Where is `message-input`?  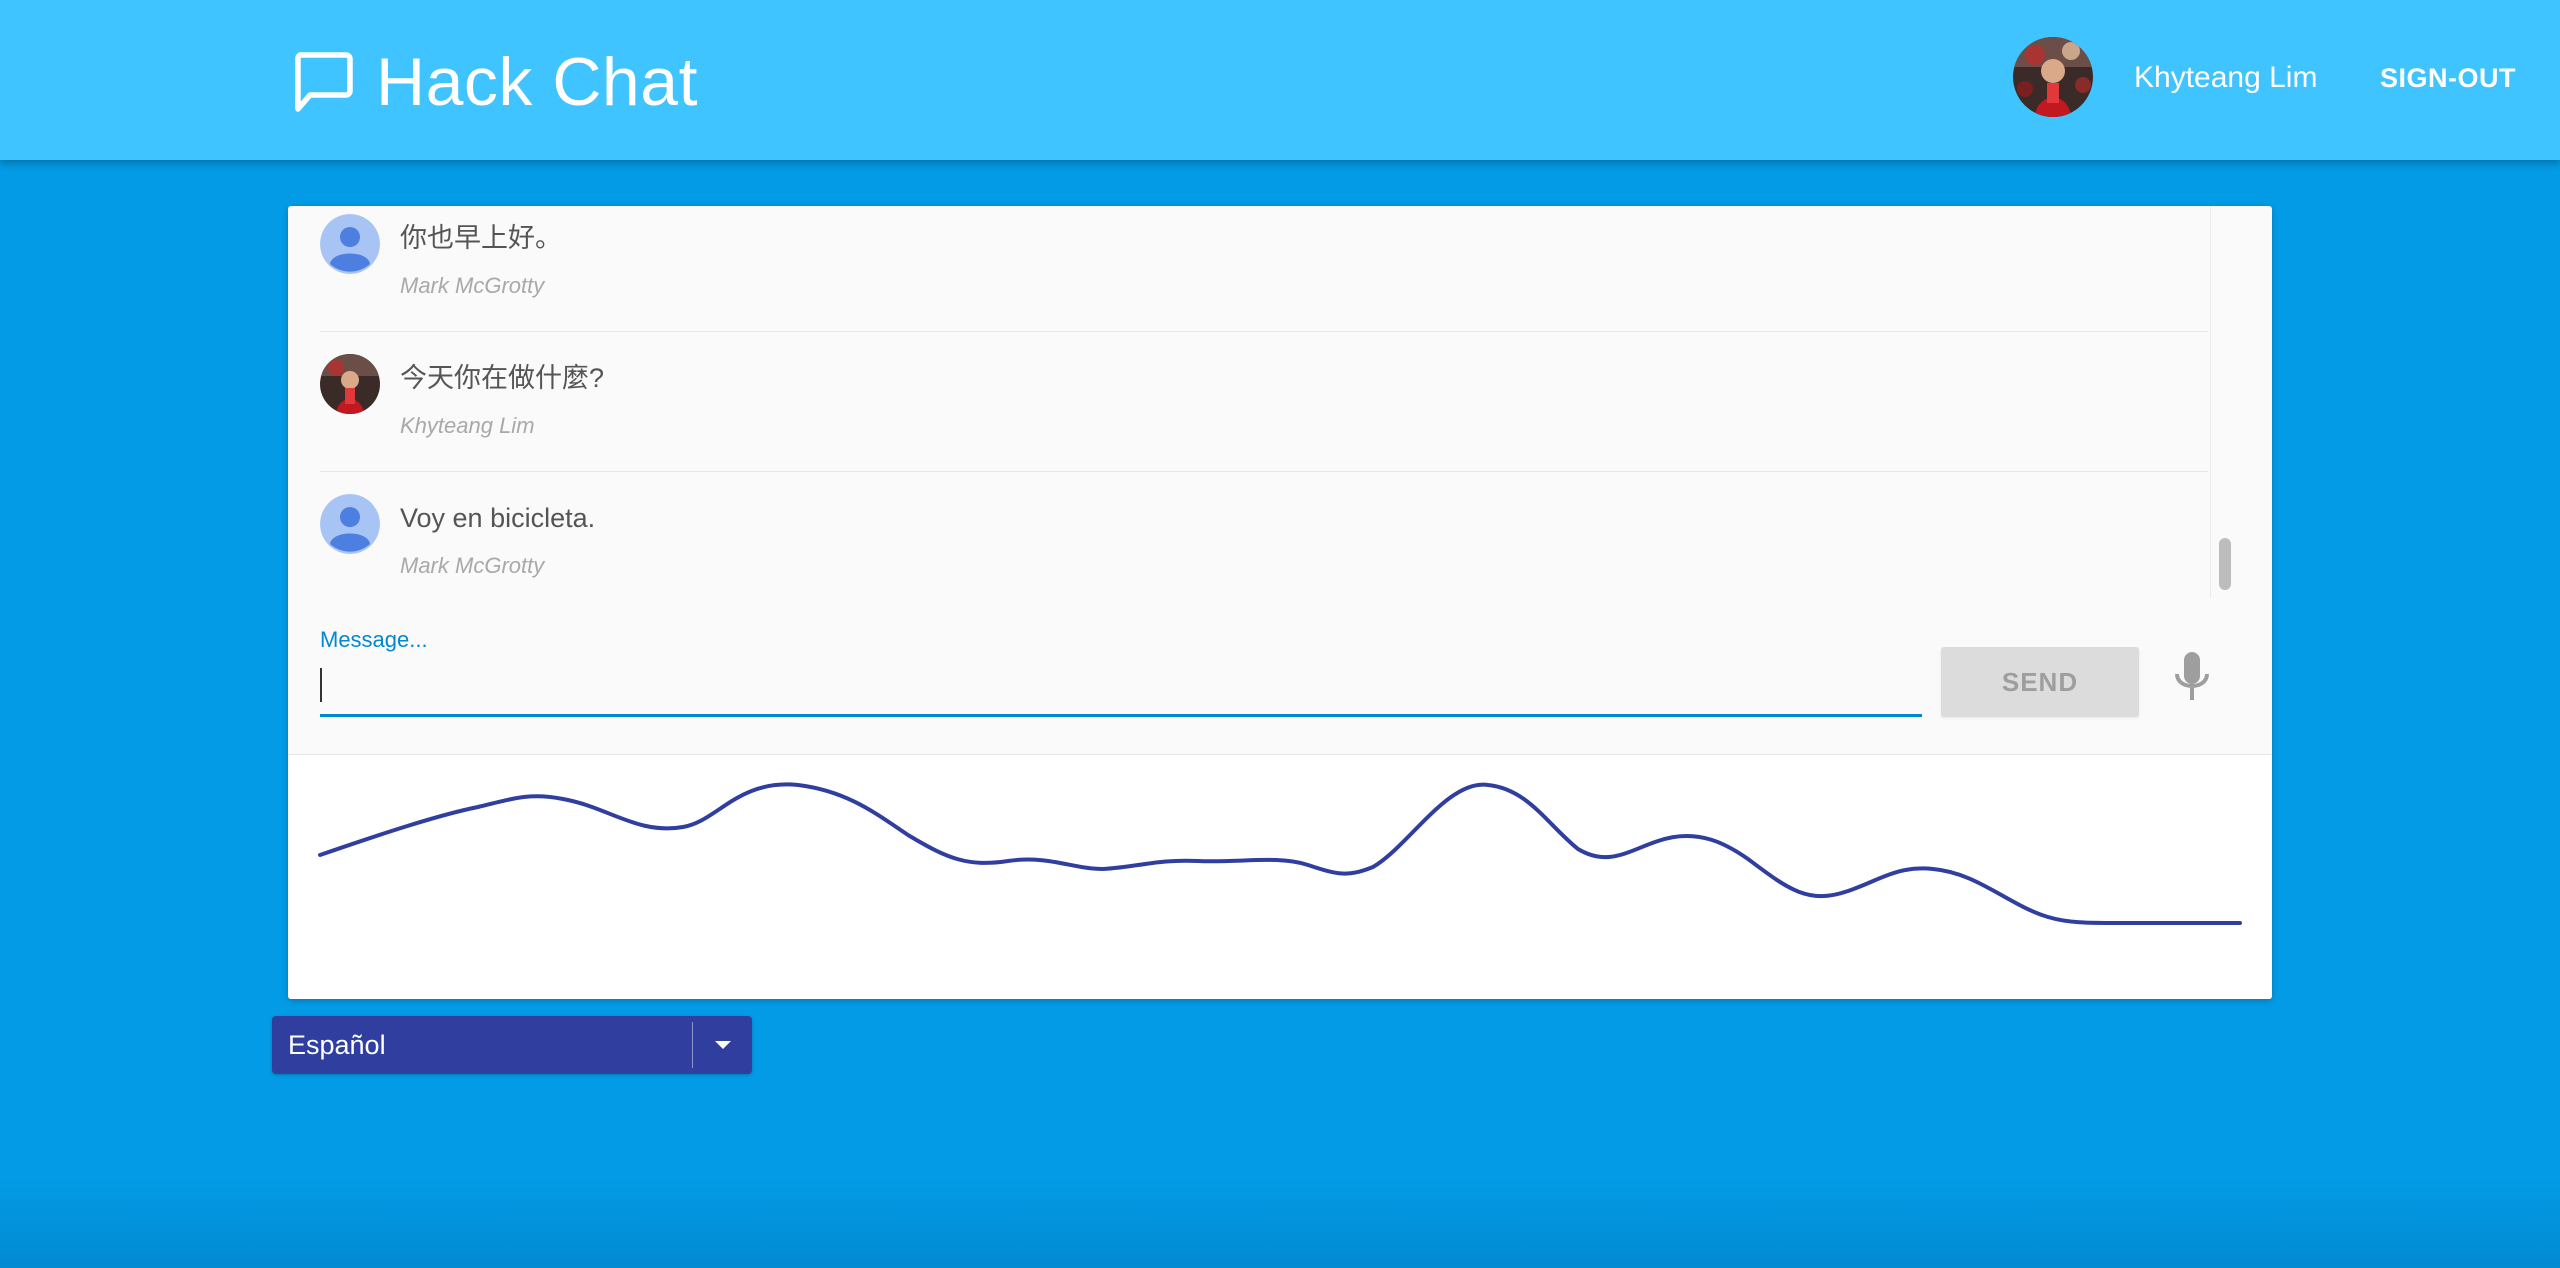 message-input is located at coordinates (1121, 684).